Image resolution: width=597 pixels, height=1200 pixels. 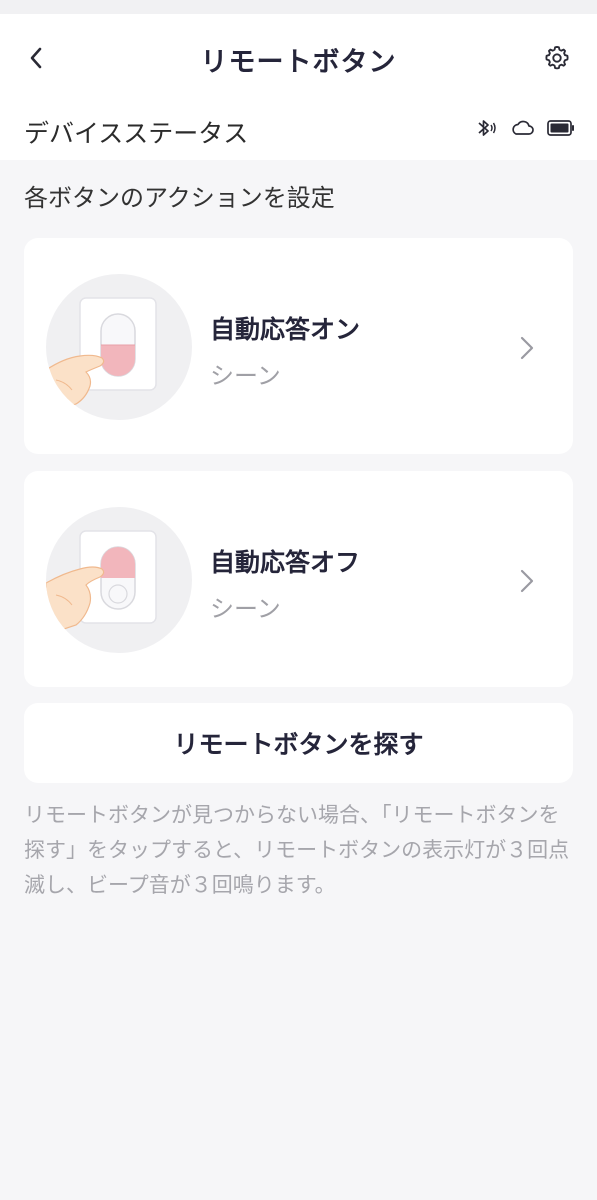 I want to click on bluetooth-icon, so click(x=487, y=128).